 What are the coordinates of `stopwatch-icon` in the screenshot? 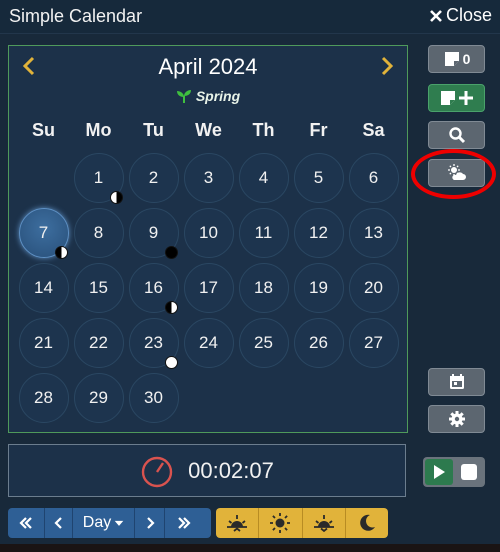 It's located at (157, 471).